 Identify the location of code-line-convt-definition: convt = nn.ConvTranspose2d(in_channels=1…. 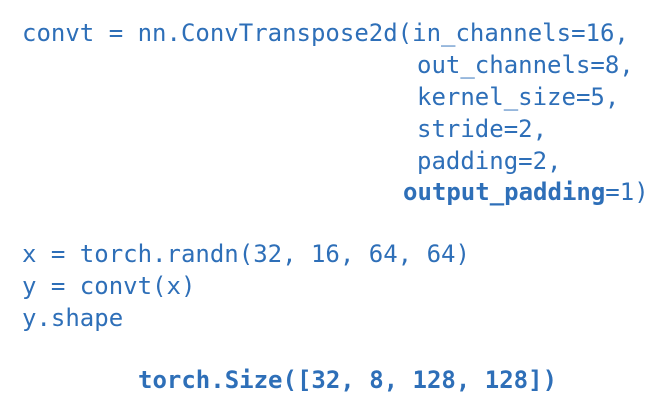
(325, 33).